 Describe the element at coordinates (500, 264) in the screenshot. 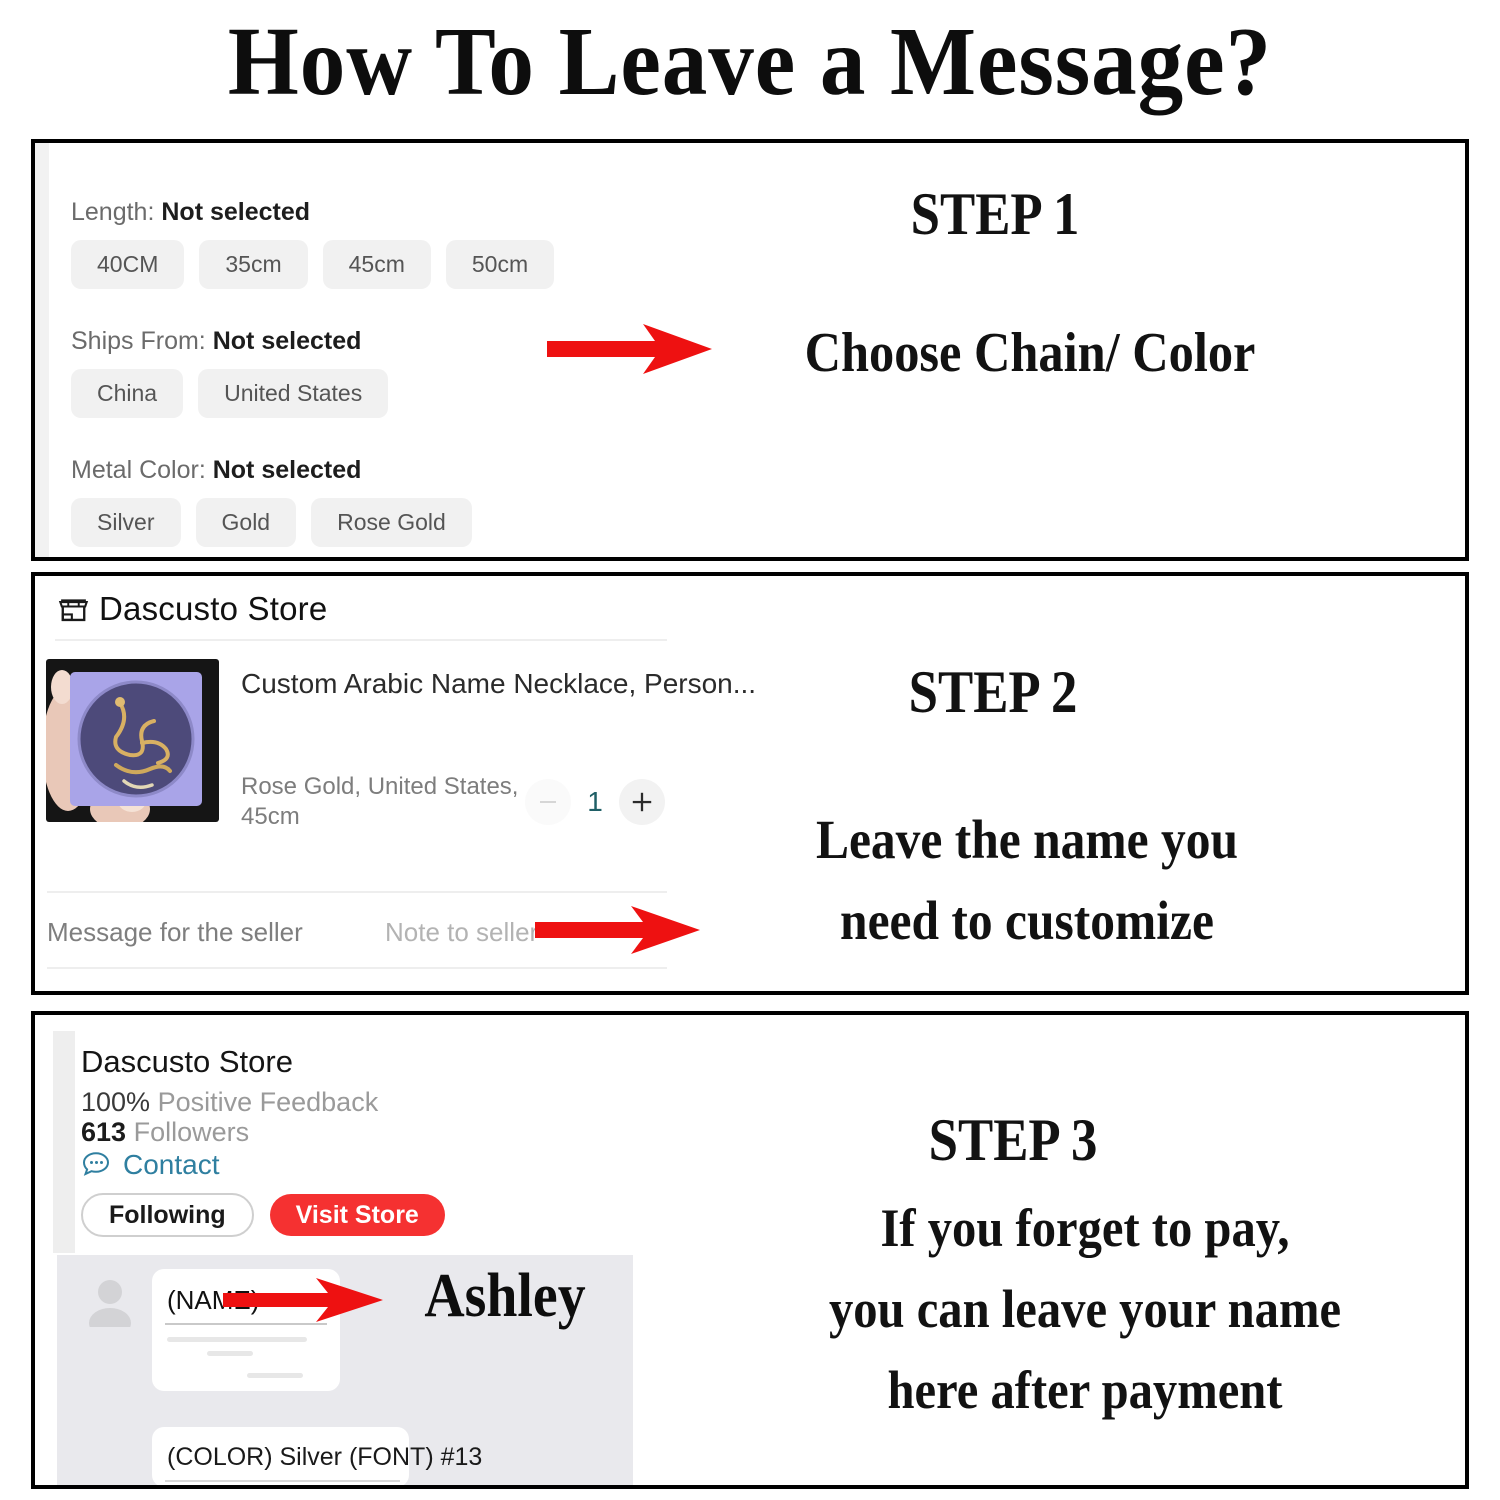

I see `length-chip-50cm: 50cm` at that location.